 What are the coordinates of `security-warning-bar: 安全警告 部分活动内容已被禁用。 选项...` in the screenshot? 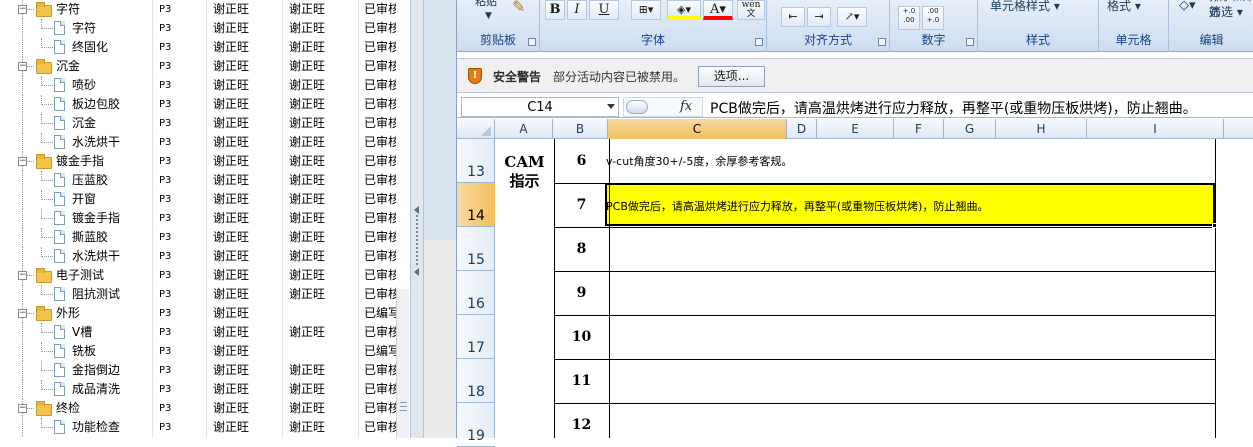 It's located at (855, 75).